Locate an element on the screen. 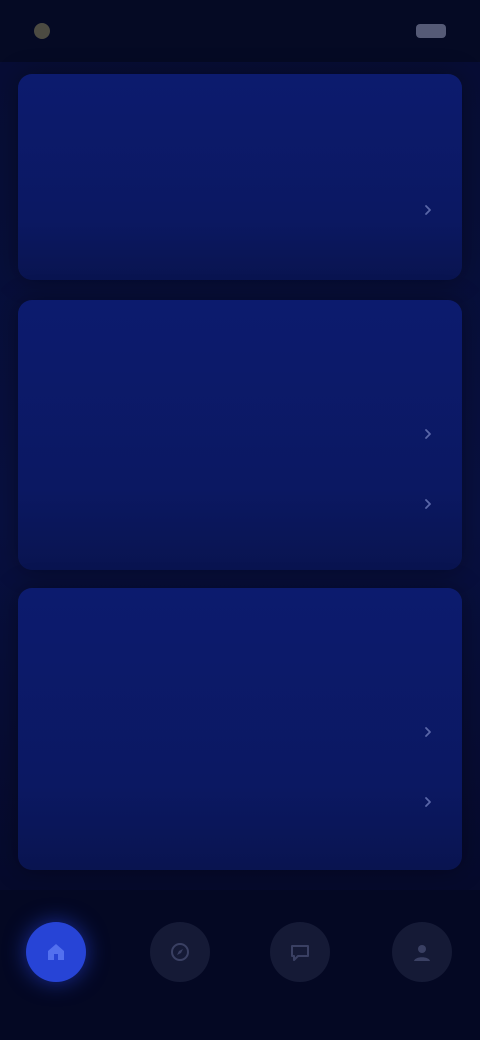  home-icon is located at coordinates (56, 952).